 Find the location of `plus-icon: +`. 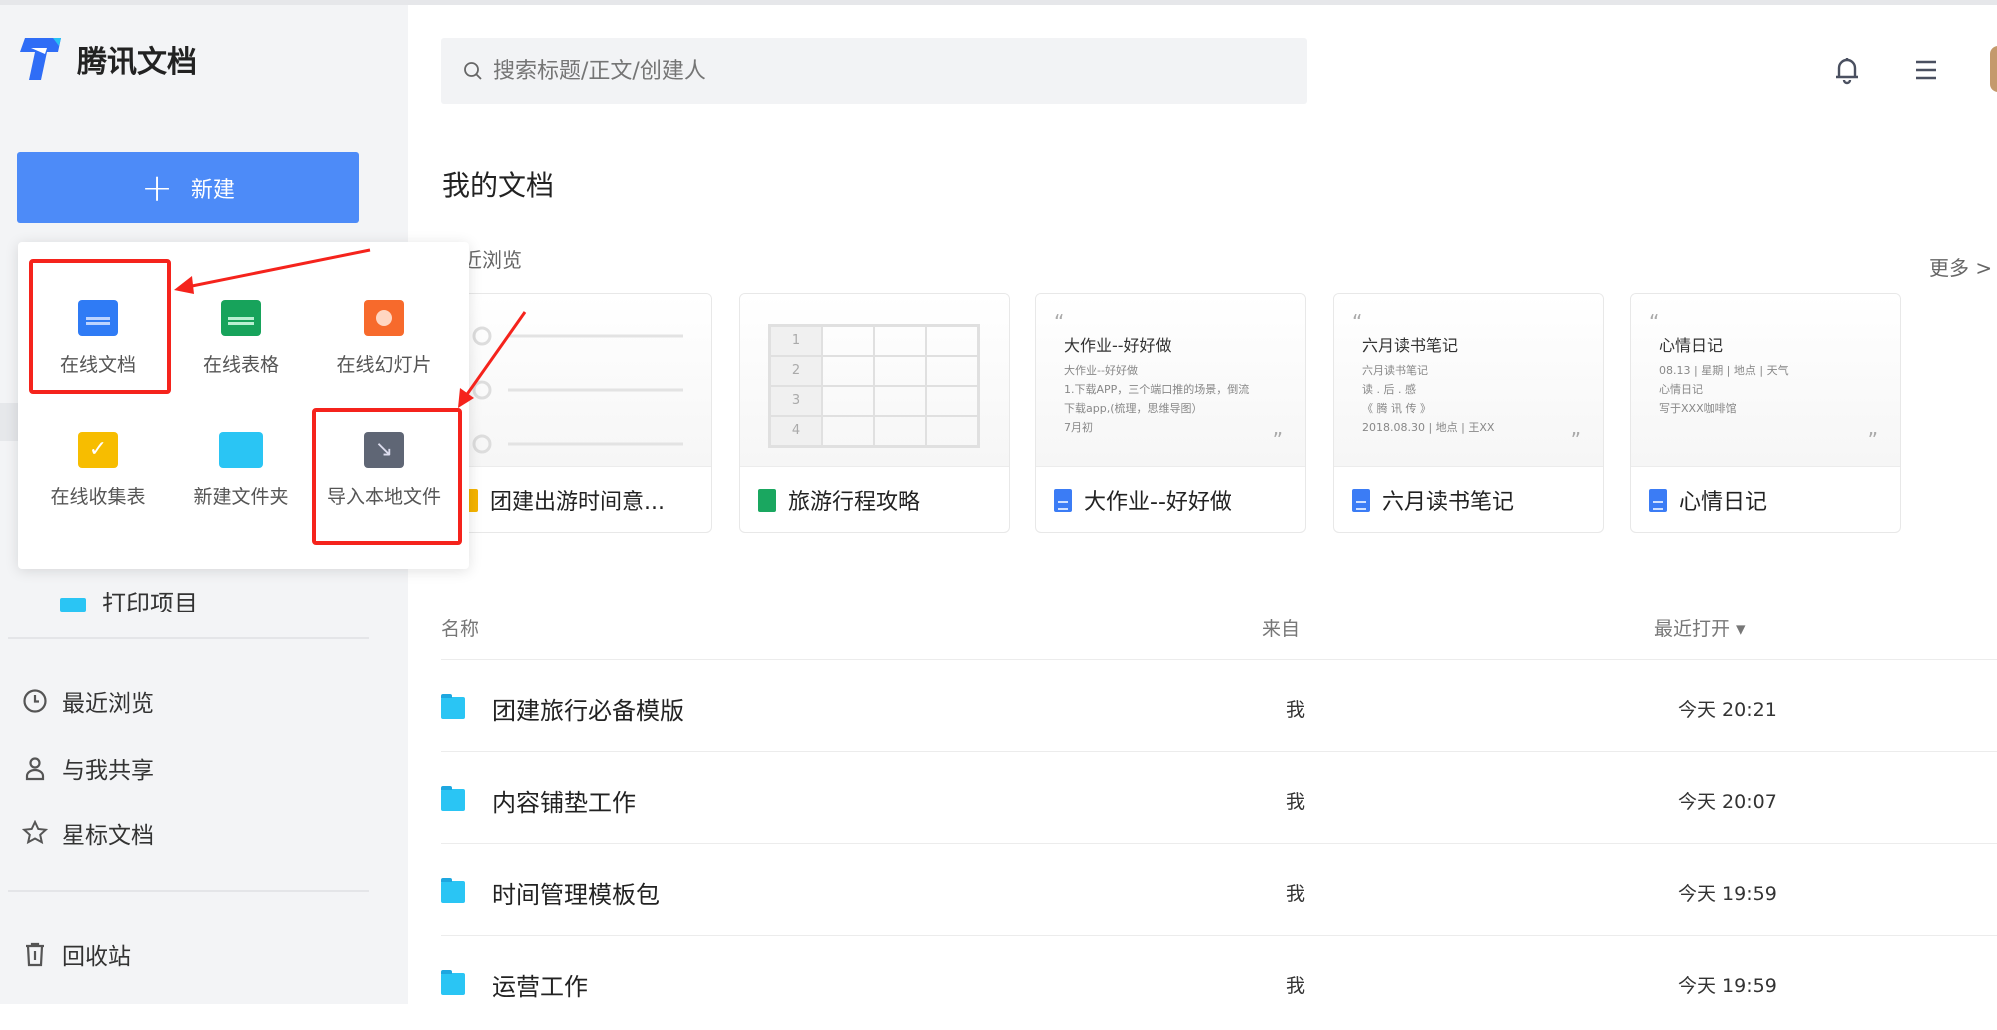

plus-icon: + is located at coordinates (157, 187).